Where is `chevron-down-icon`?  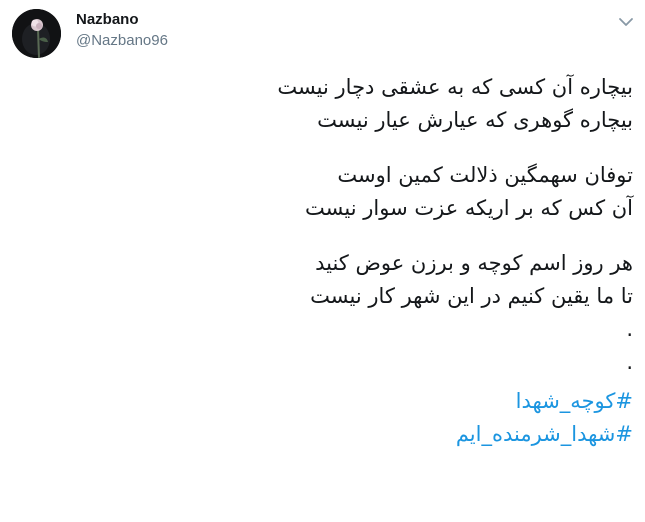
chevron-down-icon is located at coordinates (626, 22).